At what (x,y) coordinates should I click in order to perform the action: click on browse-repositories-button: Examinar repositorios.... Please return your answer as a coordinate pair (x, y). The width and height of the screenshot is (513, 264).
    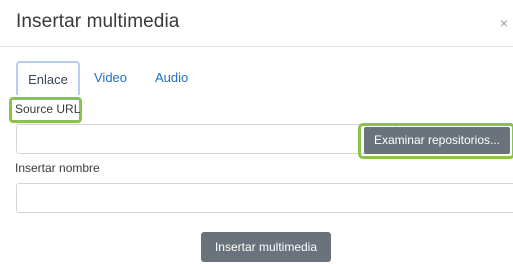
    Looking at the image, I should click on (437, 140).